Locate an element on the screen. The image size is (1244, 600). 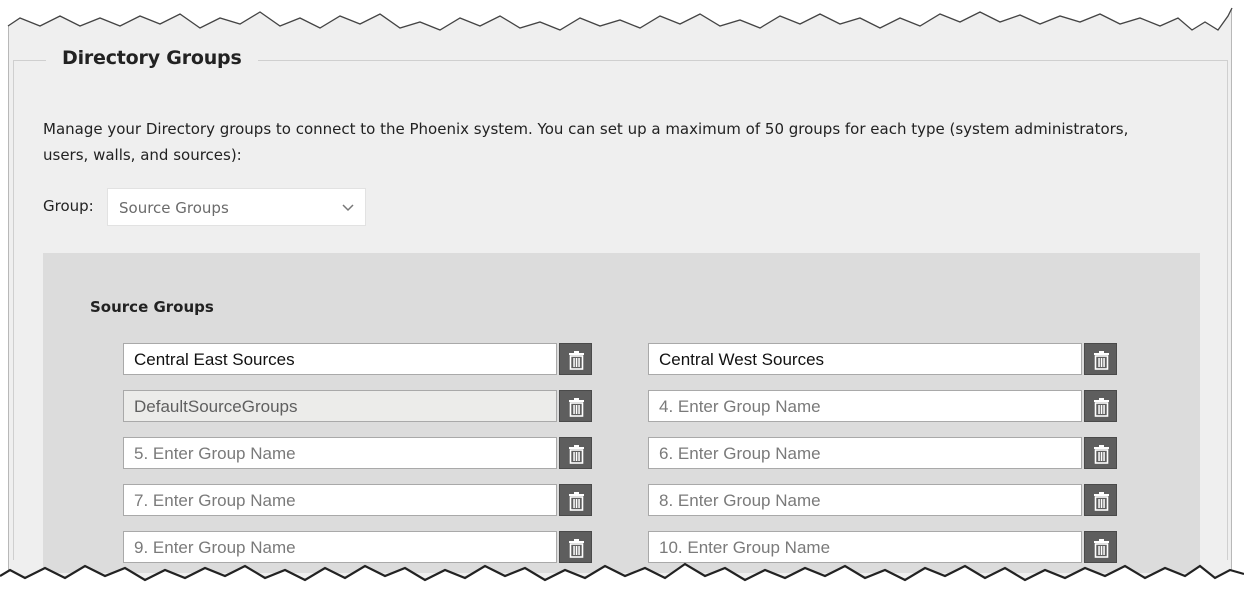
group-name-field: DefaultSourceGroups is located at coordinates (340, 406).